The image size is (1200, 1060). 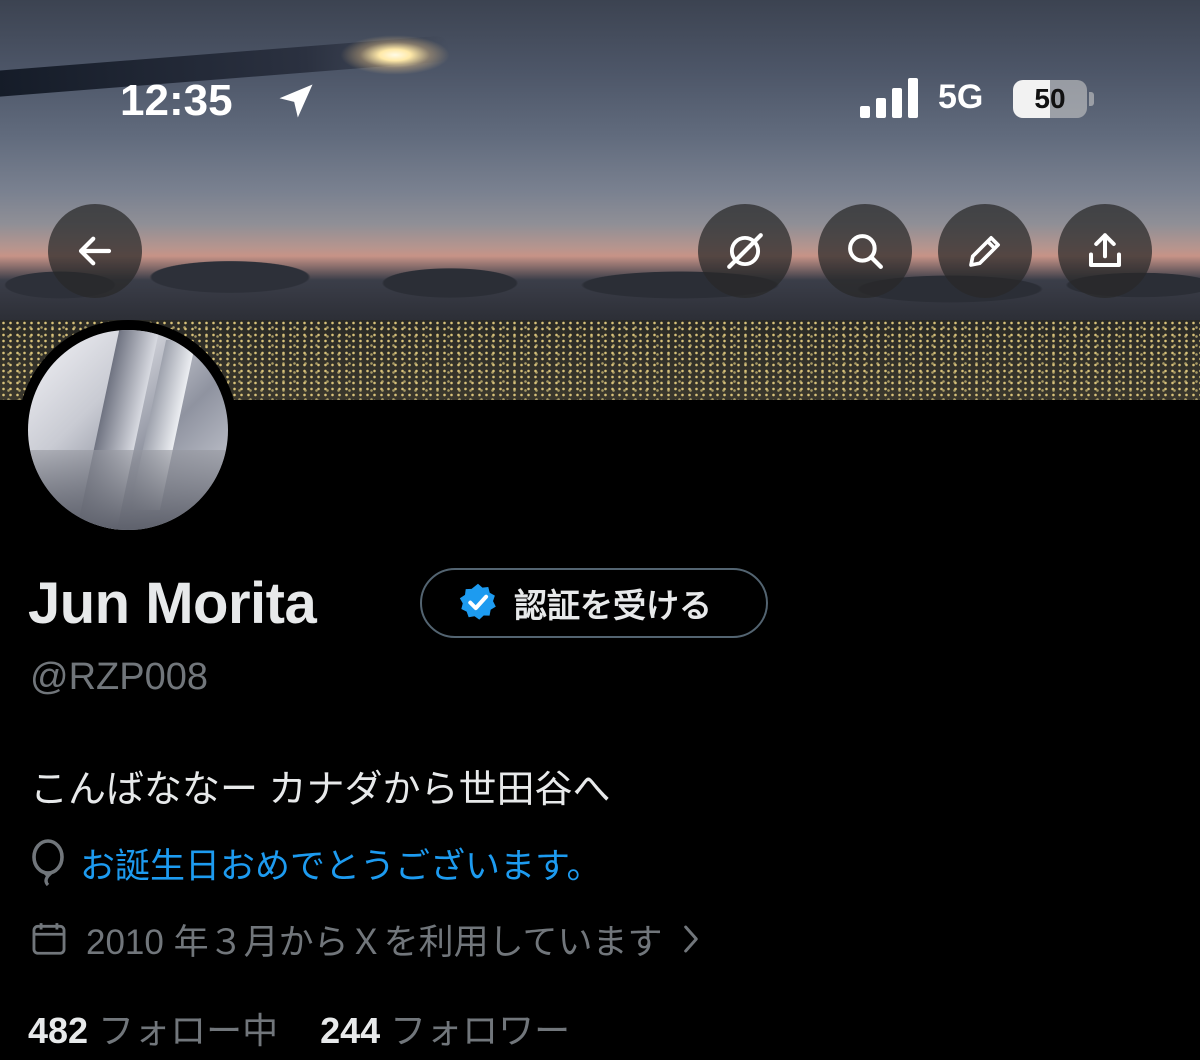 What do you see at coordinates (320, 790) in the screenshot?
I see `bio-text: こんばななー カナダから世田谷へ` at bounding box center [320, 790].